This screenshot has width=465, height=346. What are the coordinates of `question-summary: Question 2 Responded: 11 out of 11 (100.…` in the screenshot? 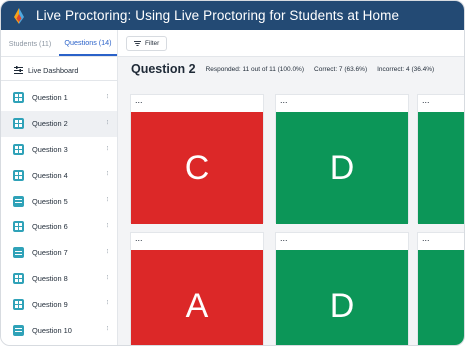 It's located at (291, 69).